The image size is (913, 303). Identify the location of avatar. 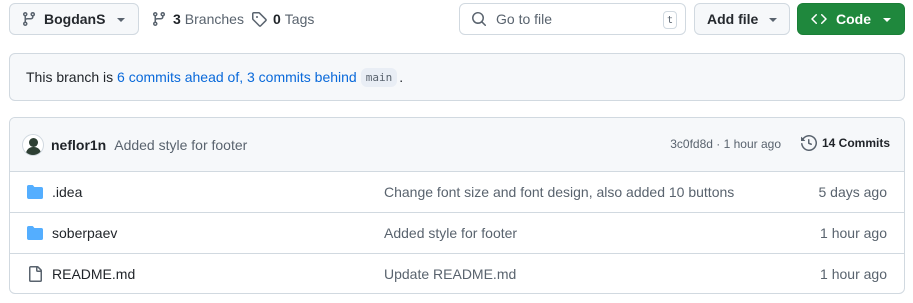
(33, 144).